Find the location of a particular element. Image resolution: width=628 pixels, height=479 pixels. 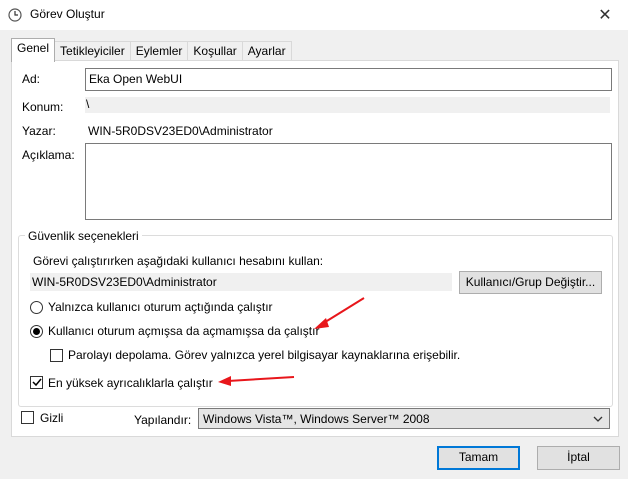

cancel-button: İptal is located at coordinates (578, 458).